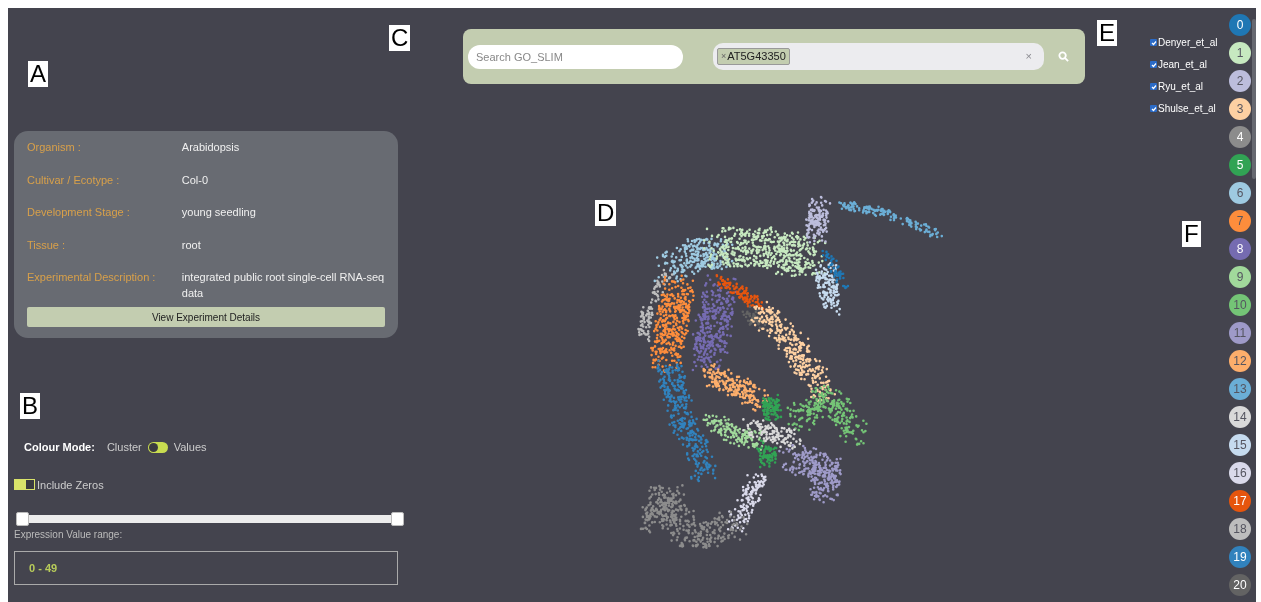 The height and width of the screenshot is (602, 1261). Describe the element at coordinates (157, 447) in the screenshot. I see `colour-mode-toggle` at that location.